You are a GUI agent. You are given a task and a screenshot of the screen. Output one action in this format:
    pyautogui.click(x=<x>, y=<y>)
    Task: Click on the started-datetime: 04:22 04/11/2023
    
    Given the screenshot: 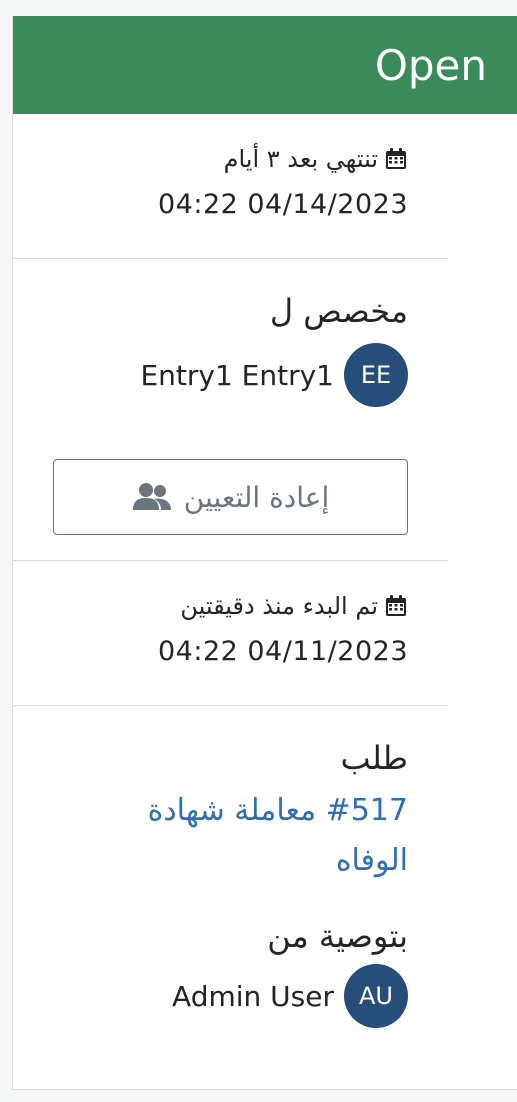 What is the action you would take?
    pyautogui.click(x=282, y=651)
    